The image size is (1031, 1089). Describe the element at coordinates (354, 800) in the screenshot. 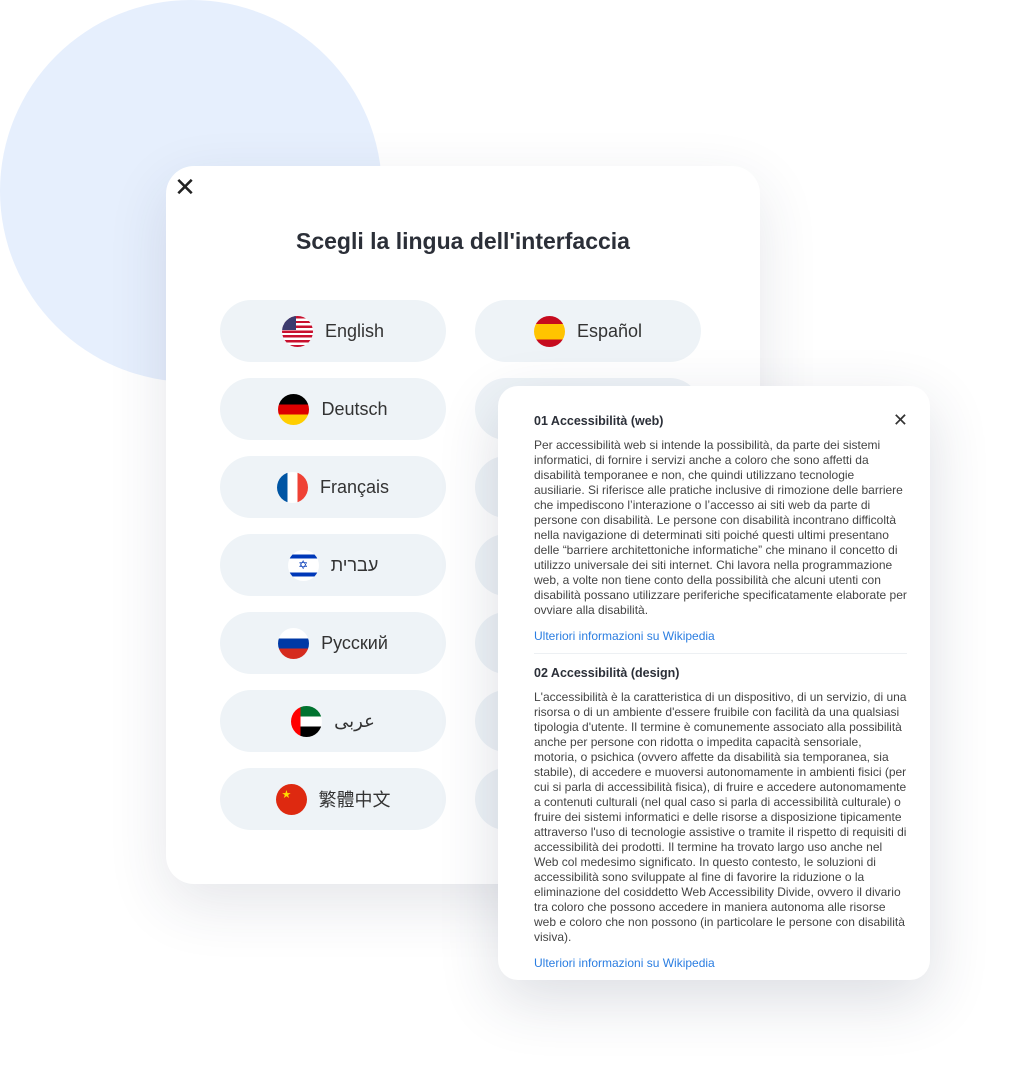

I see `language-label: 繁體中文` at that location.